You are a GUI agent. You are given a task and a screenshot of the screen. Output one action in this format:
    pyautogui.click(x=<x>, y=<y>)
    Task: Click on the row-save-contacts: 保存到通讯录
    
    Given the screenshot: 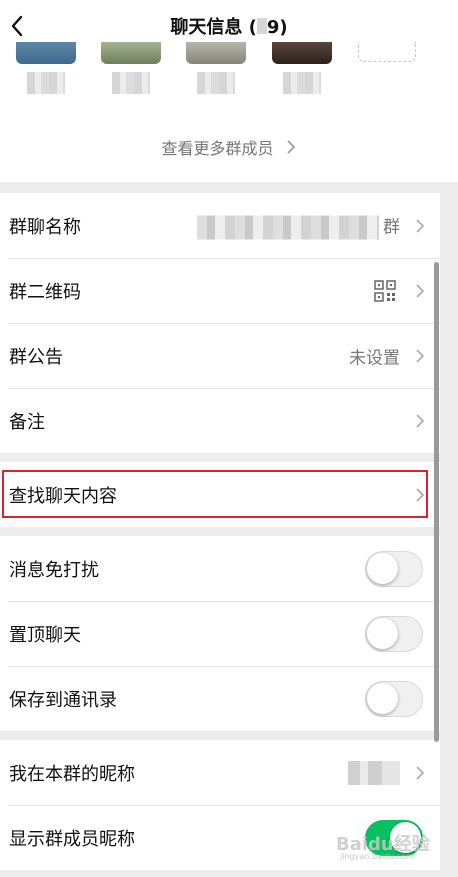 What is the action you would take?
    pyautogui.click(x=220, y=698)
    